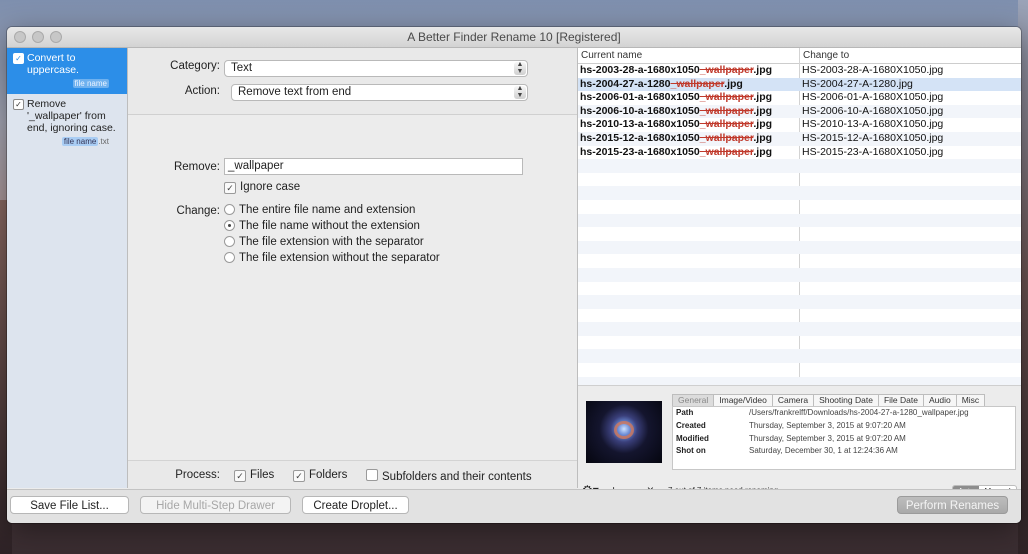  I want to click on metadata-key: Path, so click(685, 412).